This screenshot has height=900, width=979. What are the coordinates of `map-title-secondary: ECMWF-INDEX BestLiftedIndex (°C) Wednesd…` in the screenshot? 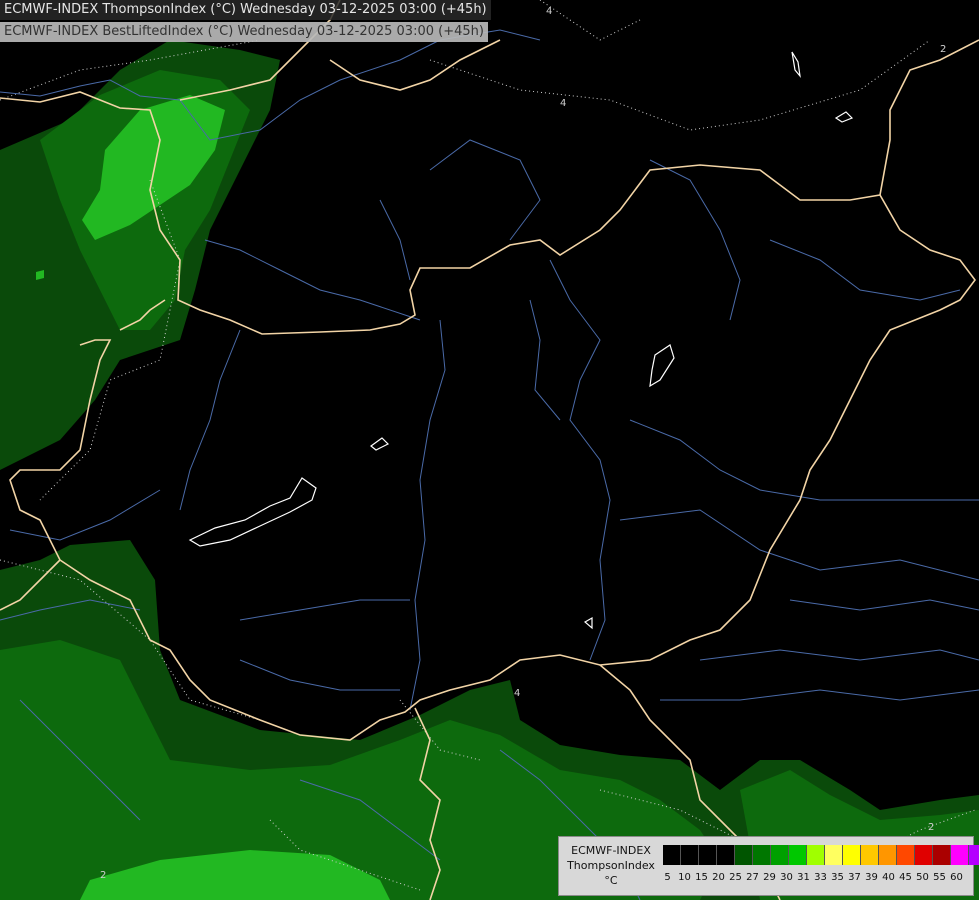 It's located at (244, 32).